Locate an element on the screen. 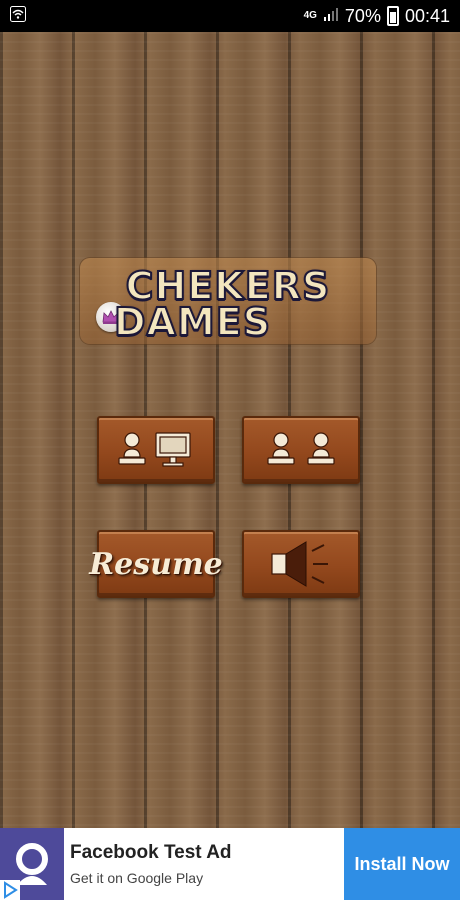 This screenshot has width=460, height=900. ad-subtitle: Get it on Google Play is located at coordinates (137, 878).